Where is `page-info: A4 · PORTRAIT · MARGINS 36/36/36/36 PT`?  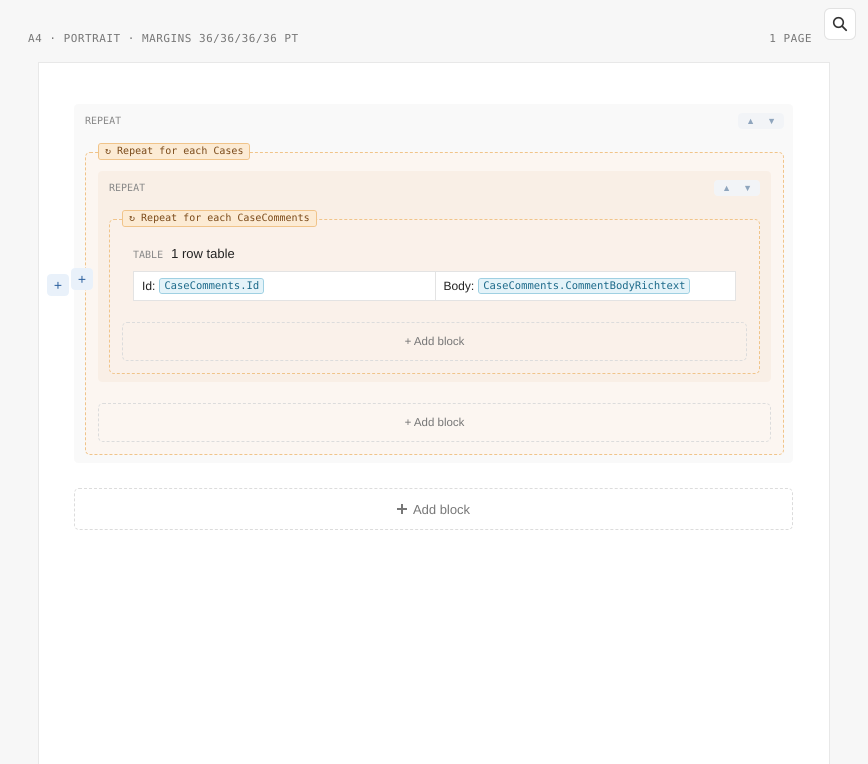 page-info: A4 · PORTRAIT · MARGINS 36/36/36/36 PT is located at coordinates (163, 39).